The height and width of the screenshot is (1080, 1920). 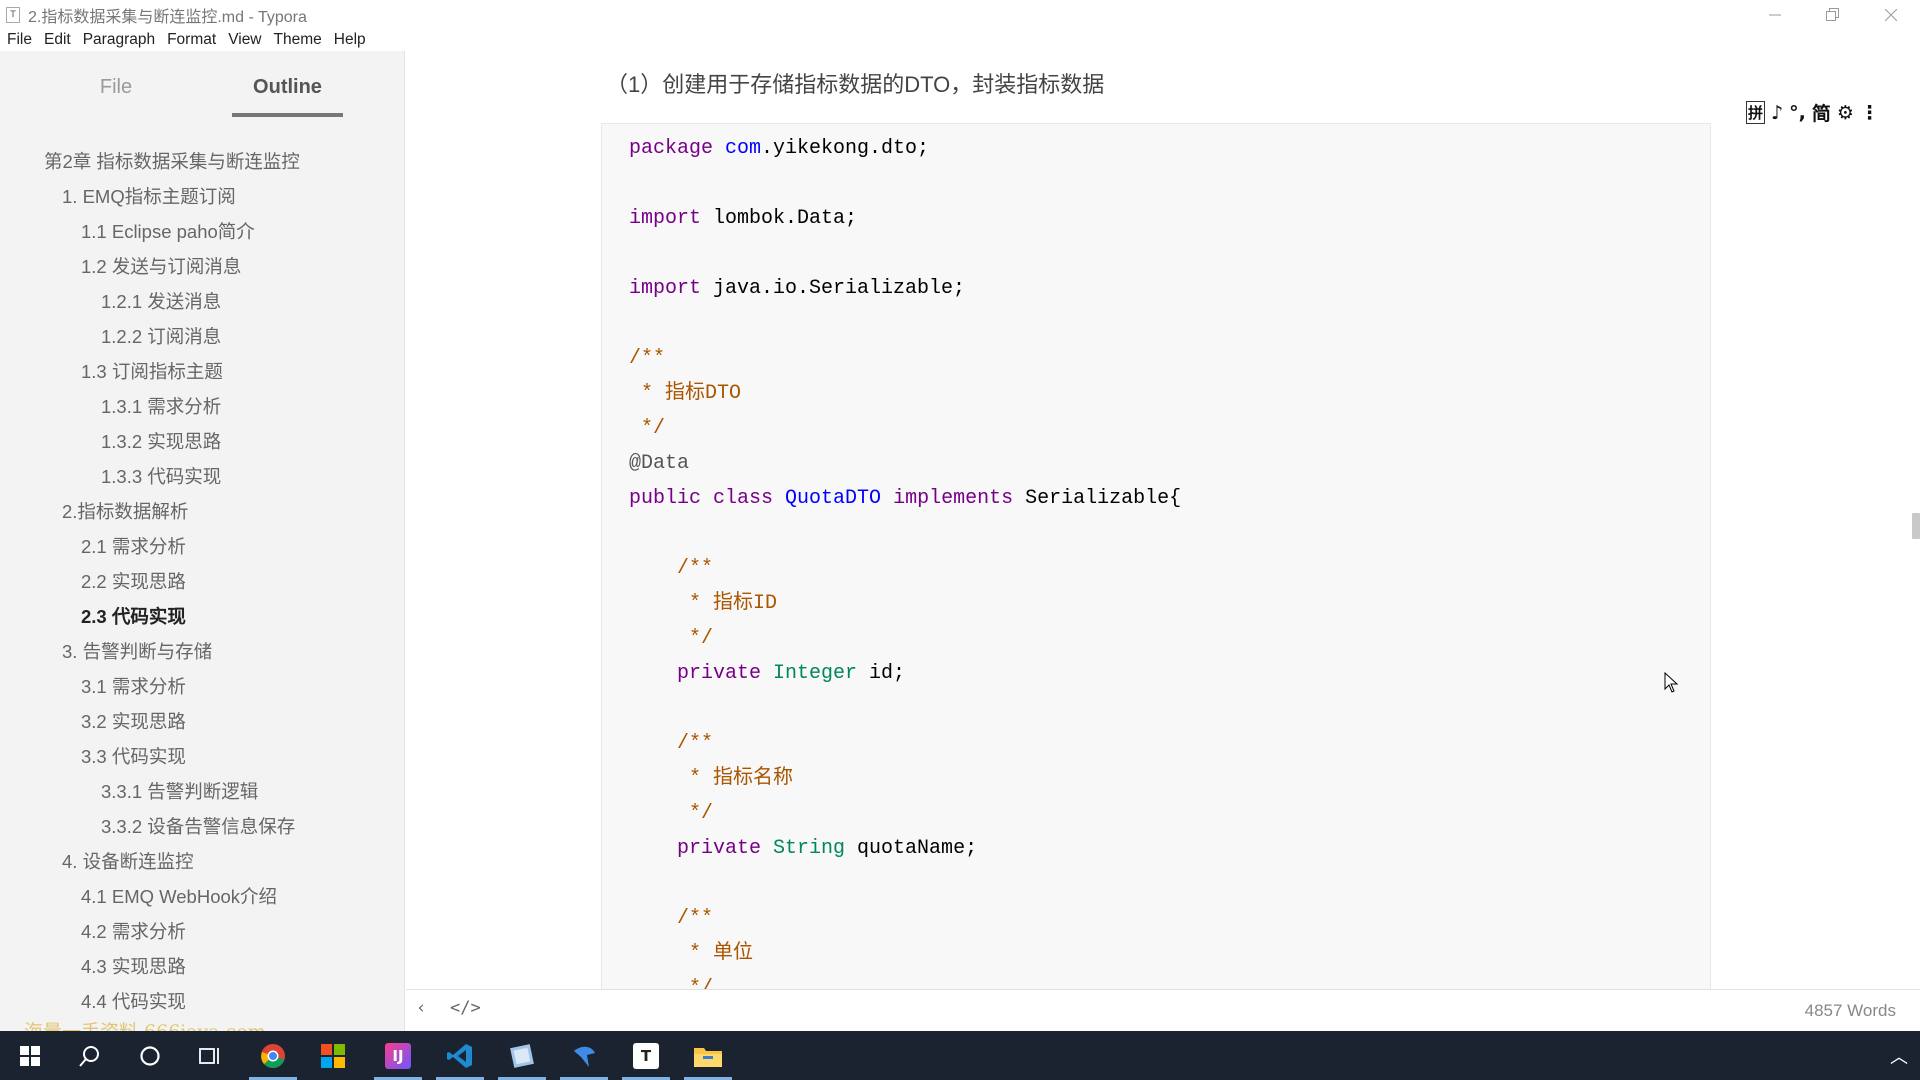 I want to click on outline-item: 4.2 需求分析, so click(x=133, y=932).